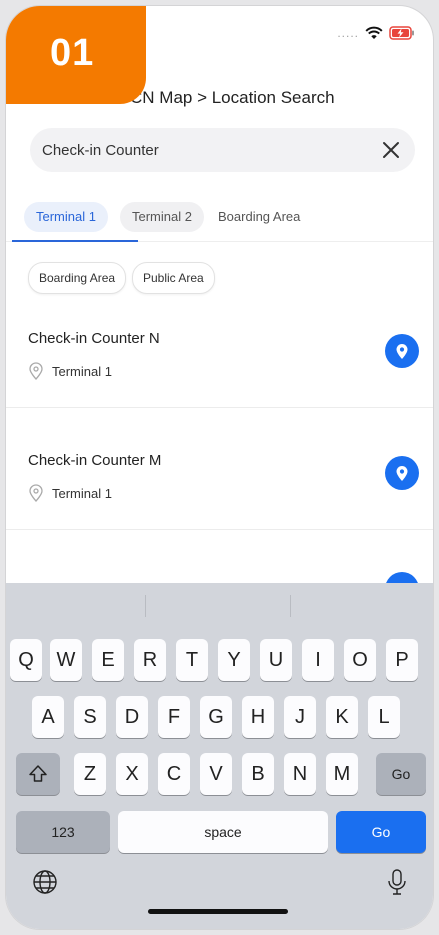  I want to click on key-m: M, so click(342, 774).